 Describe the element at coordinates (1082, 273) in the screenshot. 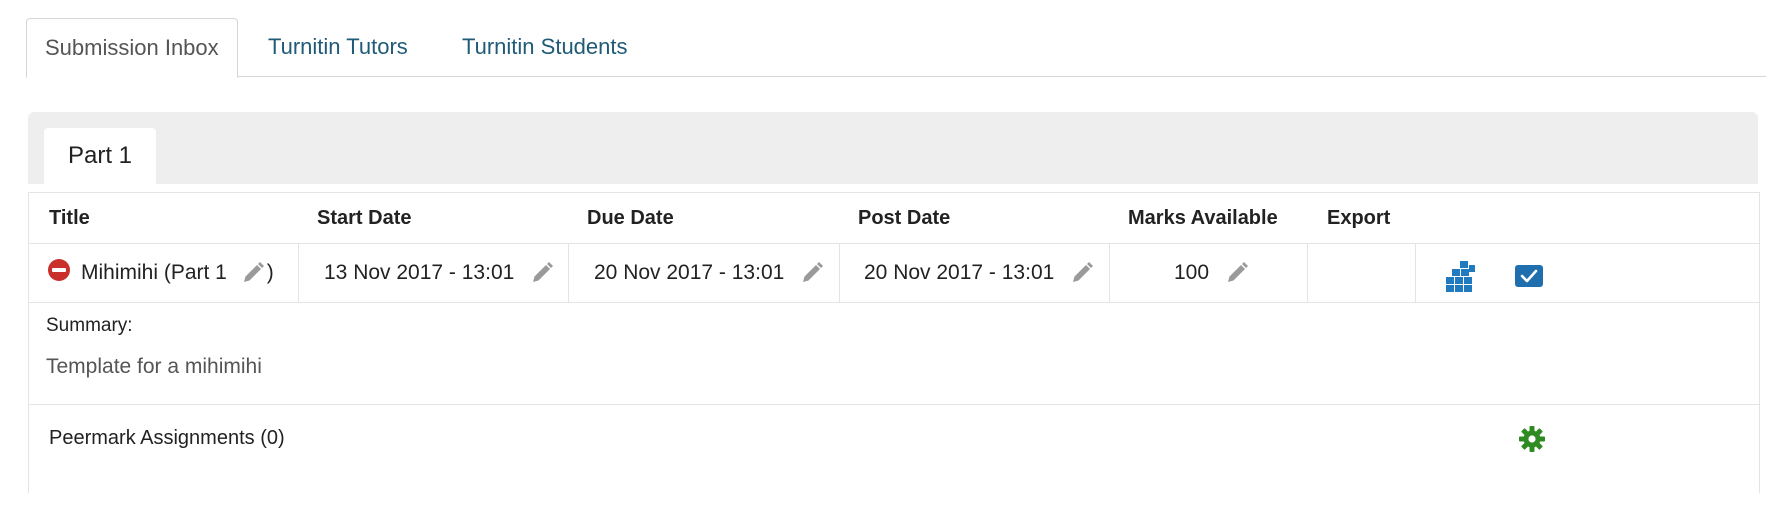

I see `edit-post-date-pencil-icon` at that location.